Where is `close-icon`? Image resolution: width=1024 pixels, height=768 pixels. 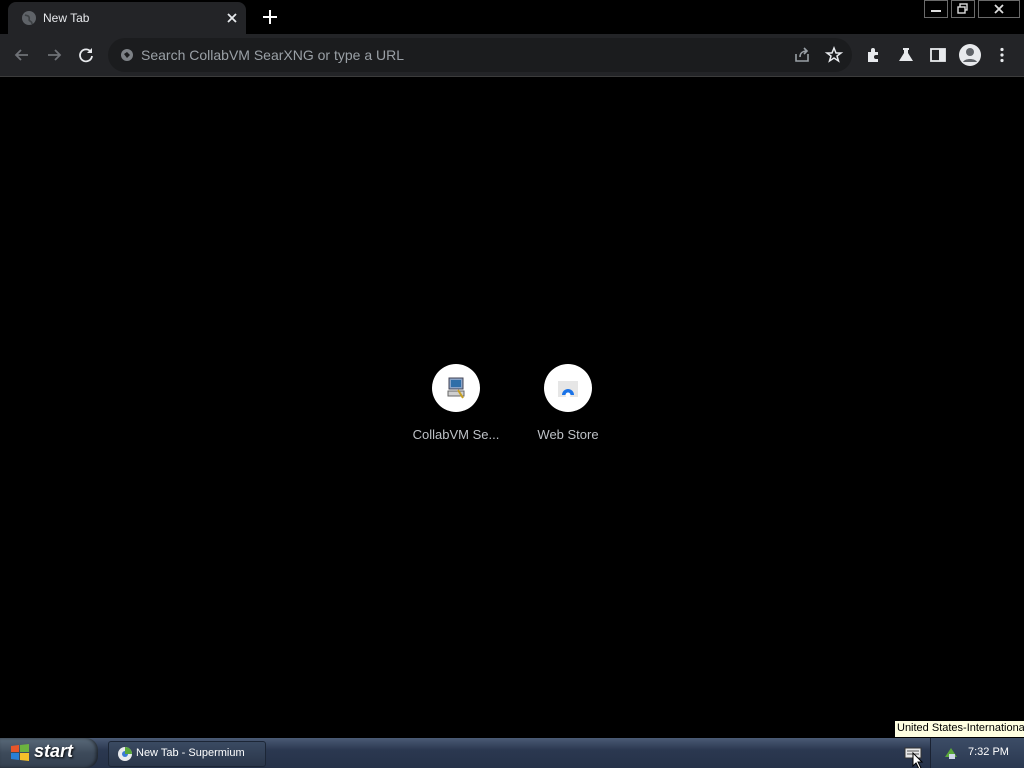
close-icon is located at coordinates (999, 9).